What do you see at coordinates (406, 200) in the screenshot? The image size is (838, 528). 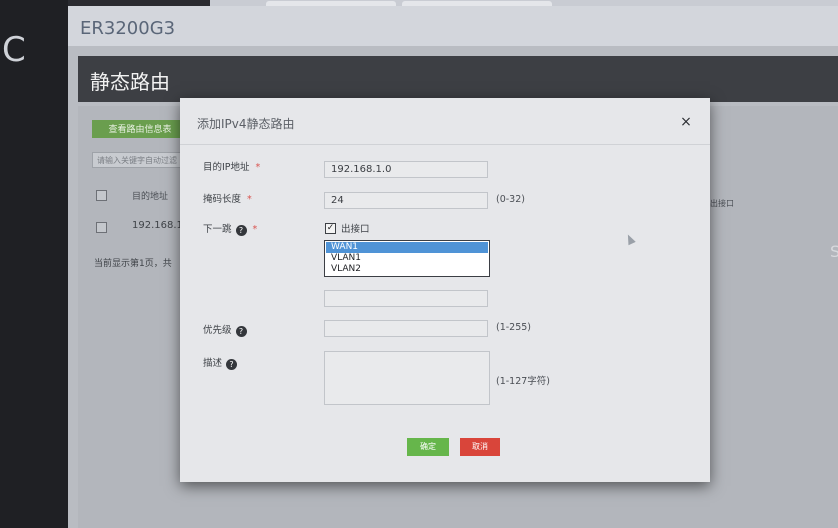 I see `mask-length-input: 24` at bounding box center [406, 200].